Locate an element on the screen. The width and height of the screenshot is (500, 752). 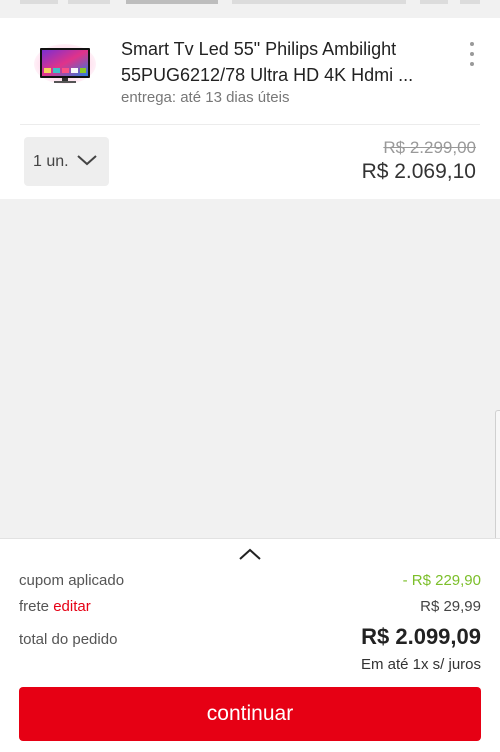
edit-shipping-link: editar is located at coordinates (72, 606).